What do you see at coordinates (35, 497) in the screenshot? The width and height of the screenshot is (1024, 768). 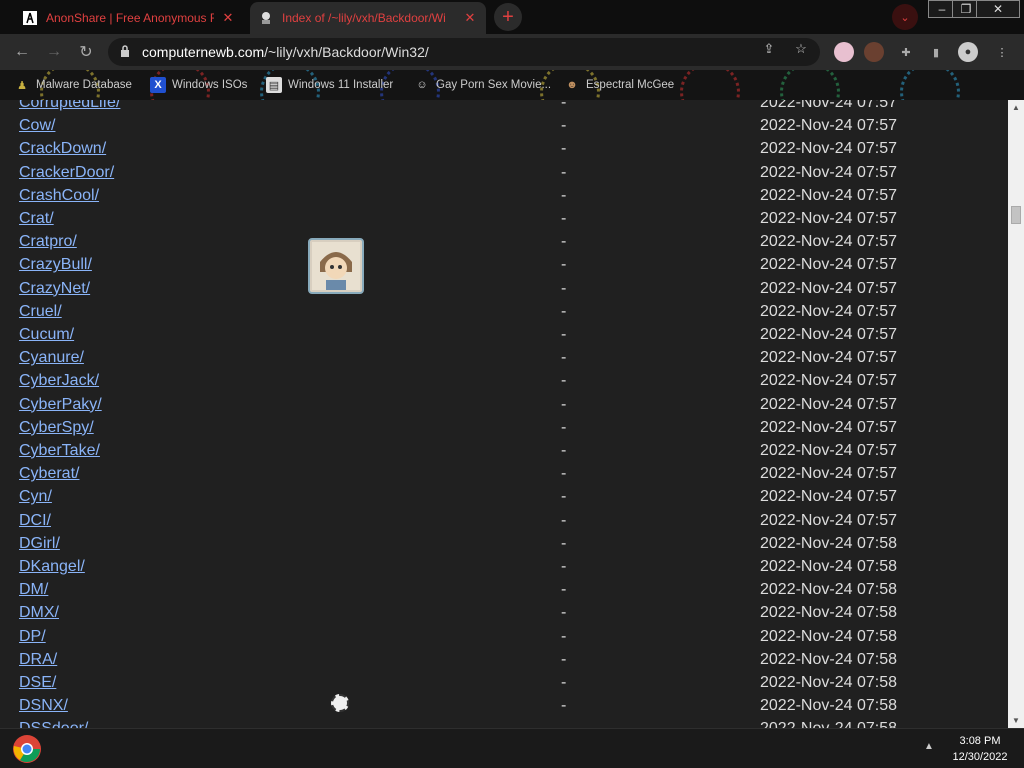 I see `directory-link: Cyn/` at bounding box center [35, 497].